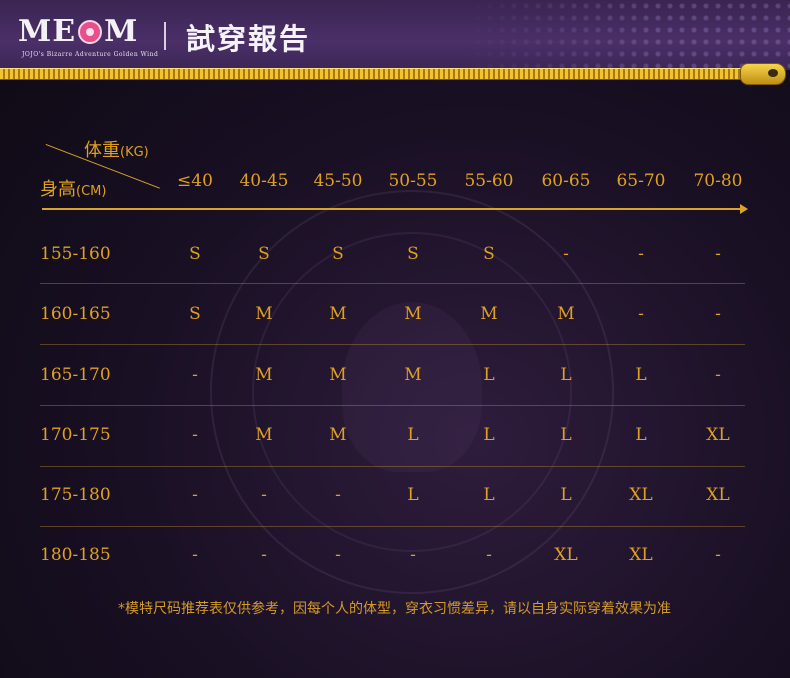  What do you see at coordinates (489, 181) in the screenshot?
I see `weight-column-header: 55-60` at bounding box center [489, 181].